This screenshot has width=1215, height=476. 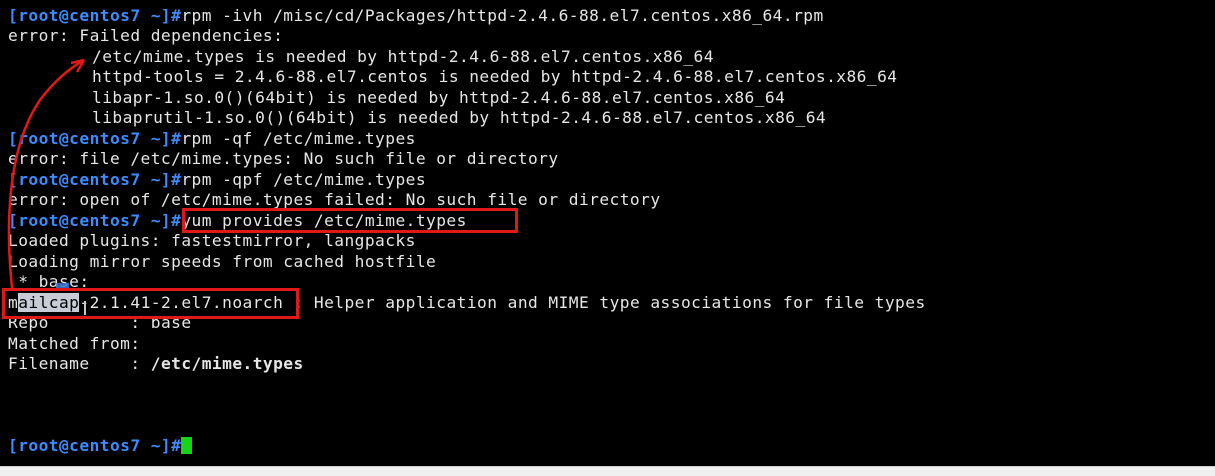 What do you see at coordinates (350, 220) in the screenshot?
I see `annotation-box-yum-command` at bounding box center [350, 220].